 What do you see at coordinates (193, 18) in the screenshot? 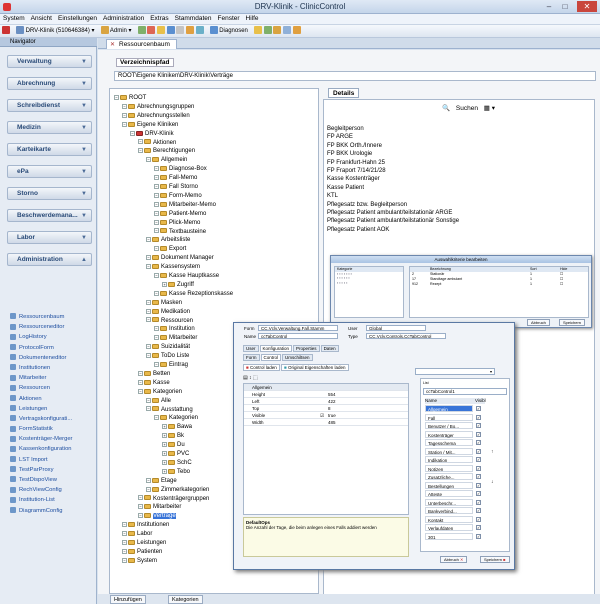
I see `menu-item: Stammdaten` at bounding box center [193, 18].